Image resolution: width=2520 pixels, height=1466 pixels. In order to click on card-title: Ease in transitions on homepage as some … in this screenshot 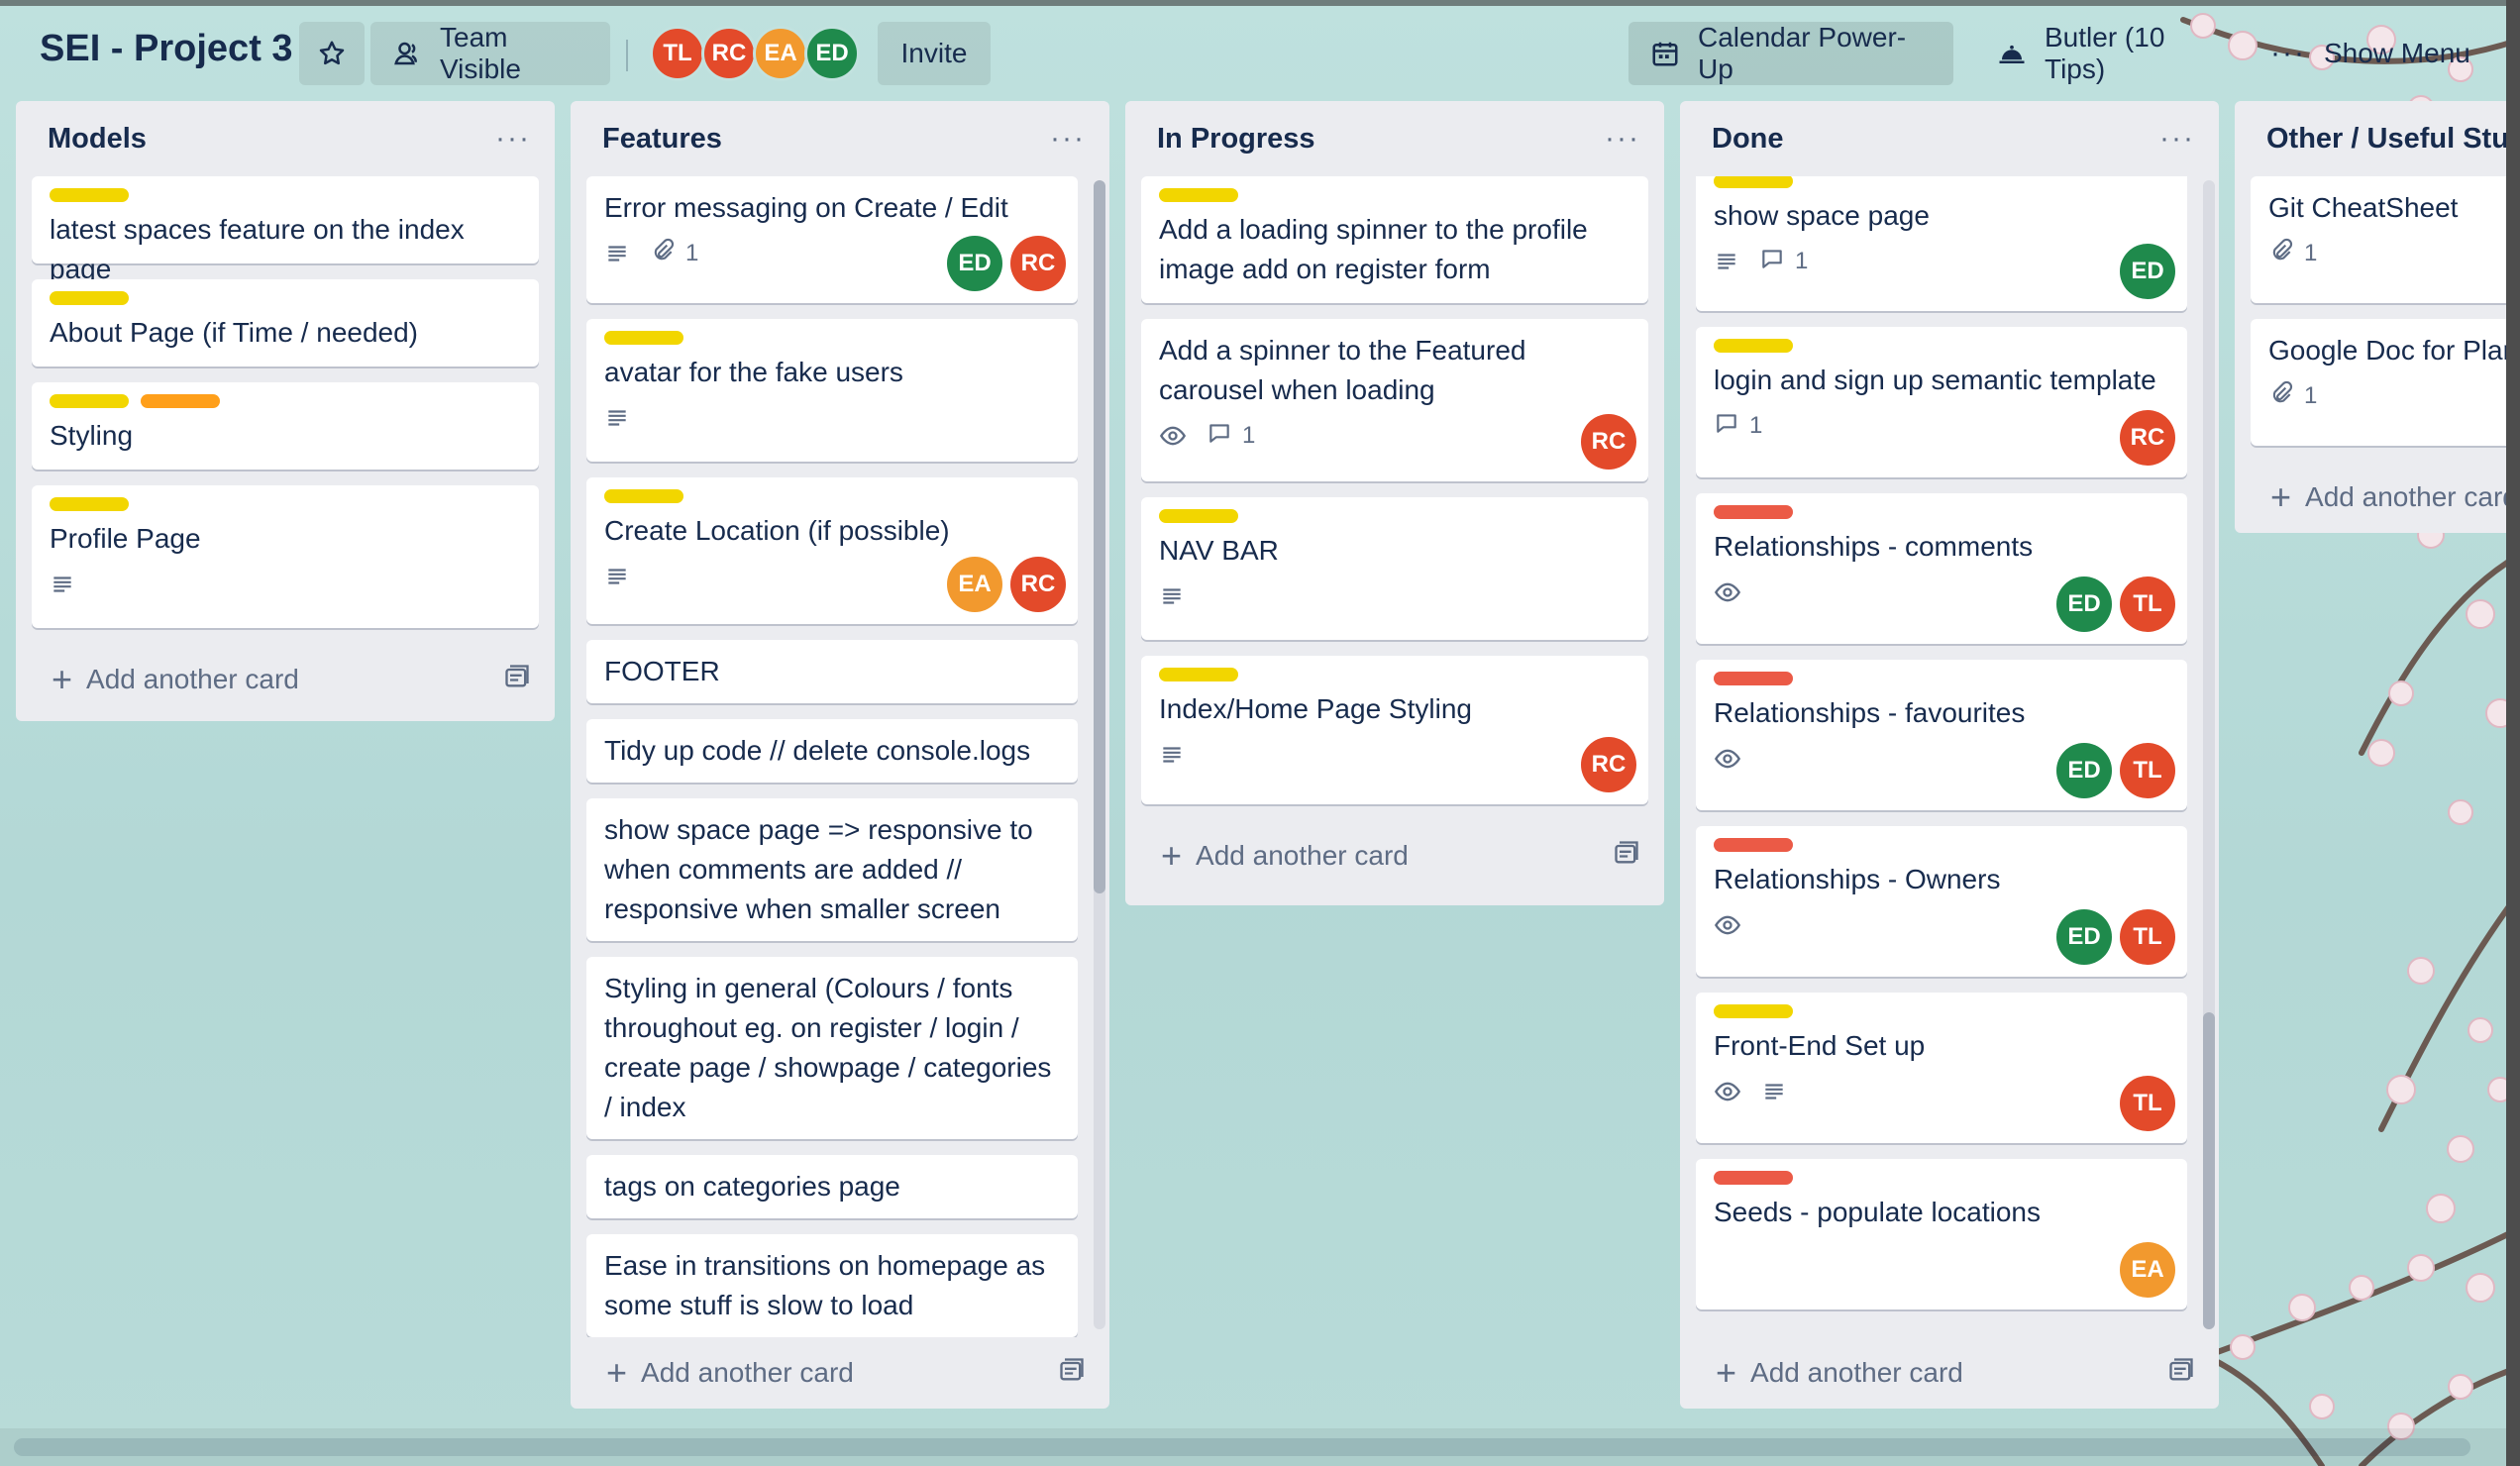, I will do `click(825, 1285)`.